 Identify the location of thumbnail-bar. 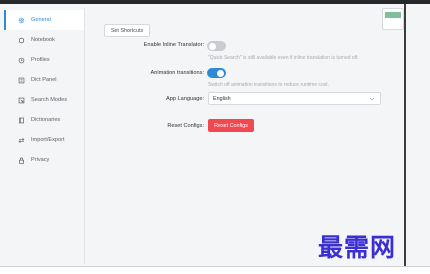
(393, 15).